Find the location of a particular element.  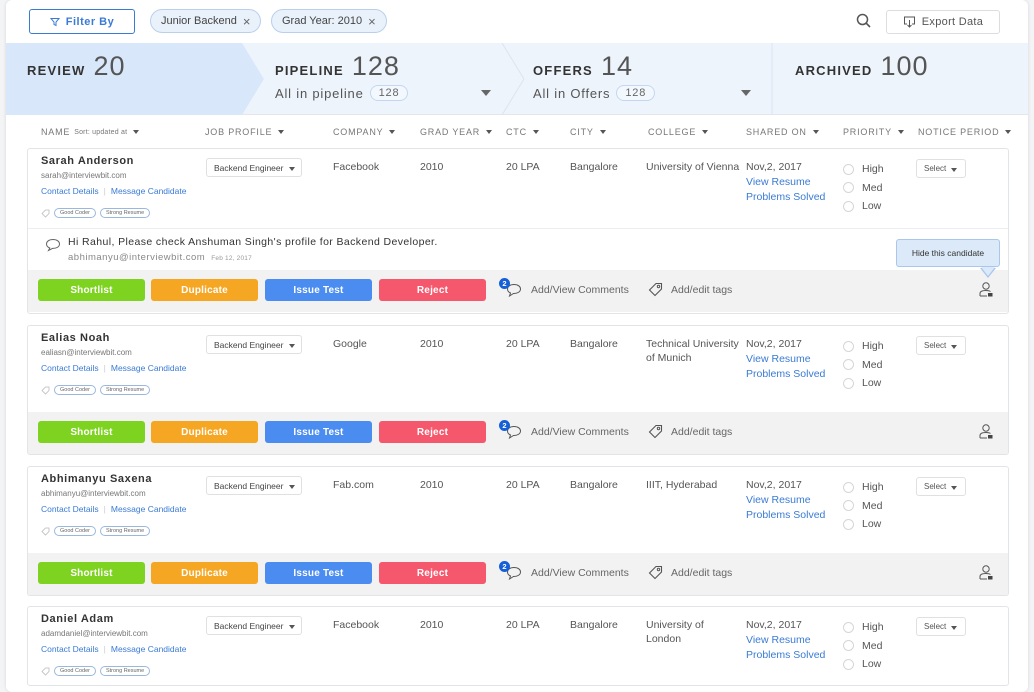

export-data-button: Export Data is located at coordinates (943, 22).